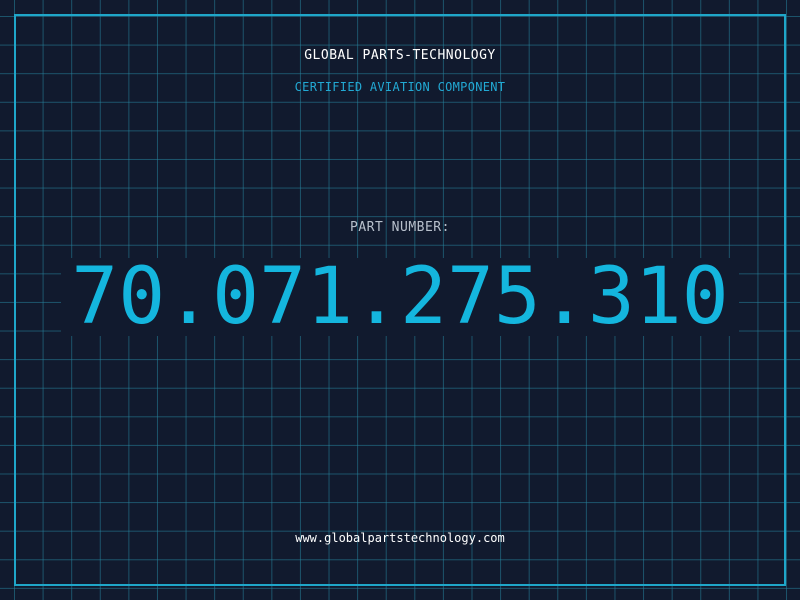 The height and width of the screenshot is (600, 800). I want to click on part-number-backdrop: 70.071.275.310, so click(400, 297).